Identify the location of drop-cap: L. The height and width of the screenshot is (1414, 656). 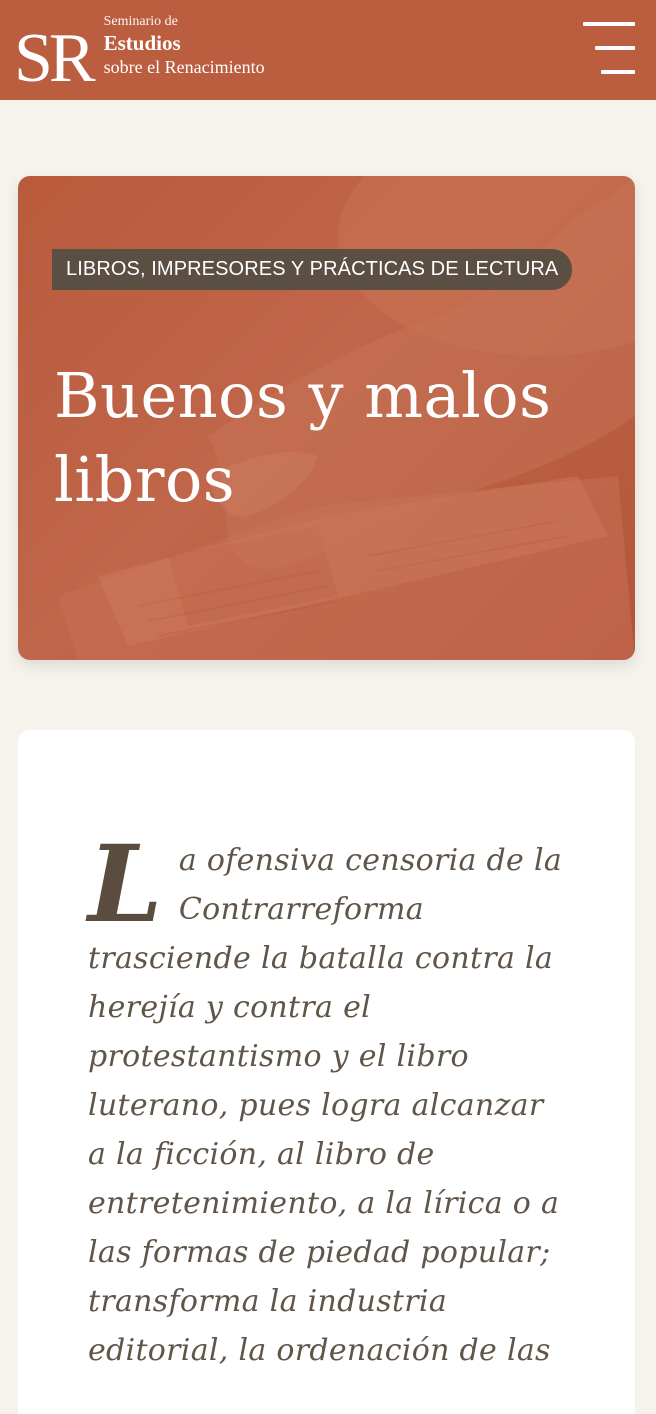
(125, 883).